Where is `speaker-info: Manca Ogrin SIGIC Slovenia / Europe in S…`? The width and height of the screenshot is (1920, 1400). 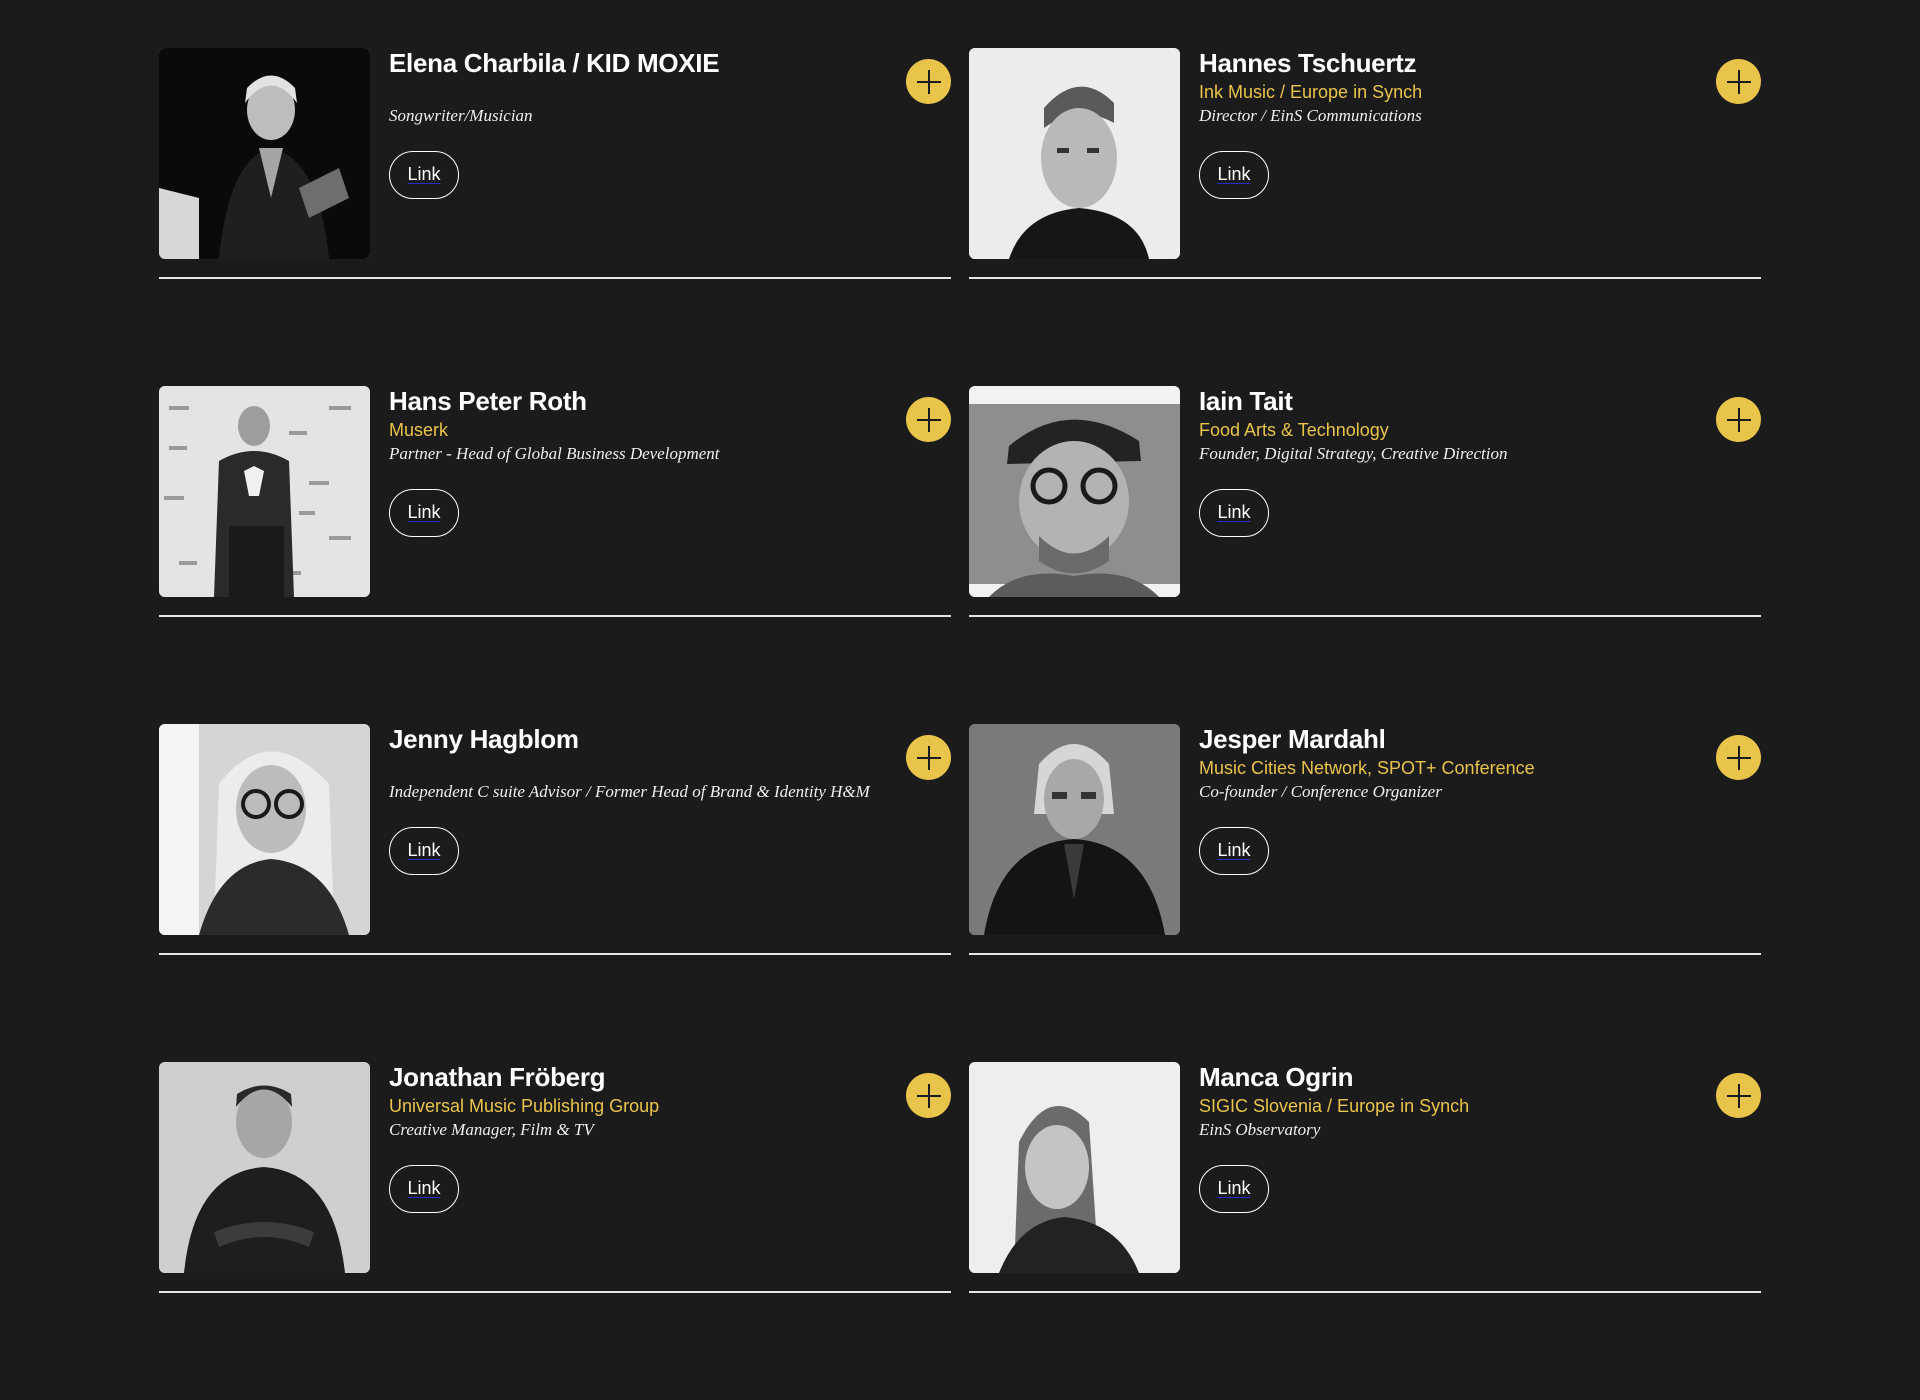 speaker-info: Manca Ogrin SIGIC Slovenia / Europe in S… is located at coordinates (1440, 1102).